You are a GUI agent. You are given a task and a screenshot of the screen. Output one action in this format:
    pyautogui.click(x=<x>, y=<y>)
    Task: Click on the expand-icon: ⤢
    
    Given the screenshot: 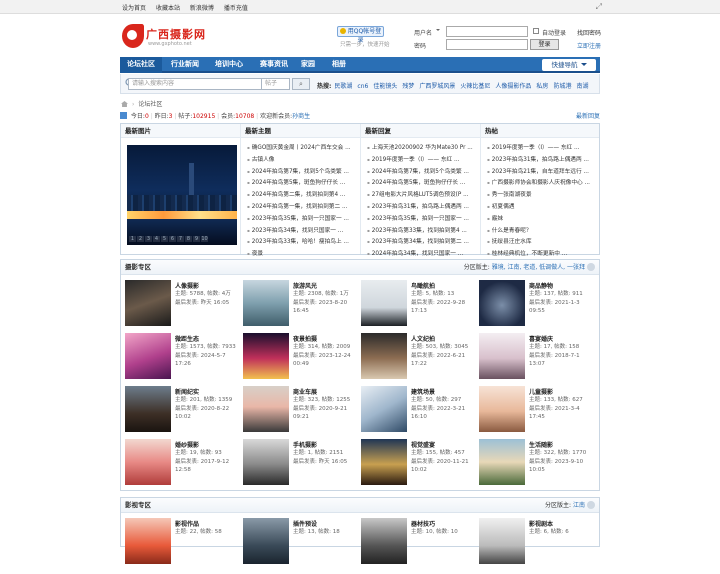 What is the action you would take?
    pyautogui.click(x=599, y=7)
    